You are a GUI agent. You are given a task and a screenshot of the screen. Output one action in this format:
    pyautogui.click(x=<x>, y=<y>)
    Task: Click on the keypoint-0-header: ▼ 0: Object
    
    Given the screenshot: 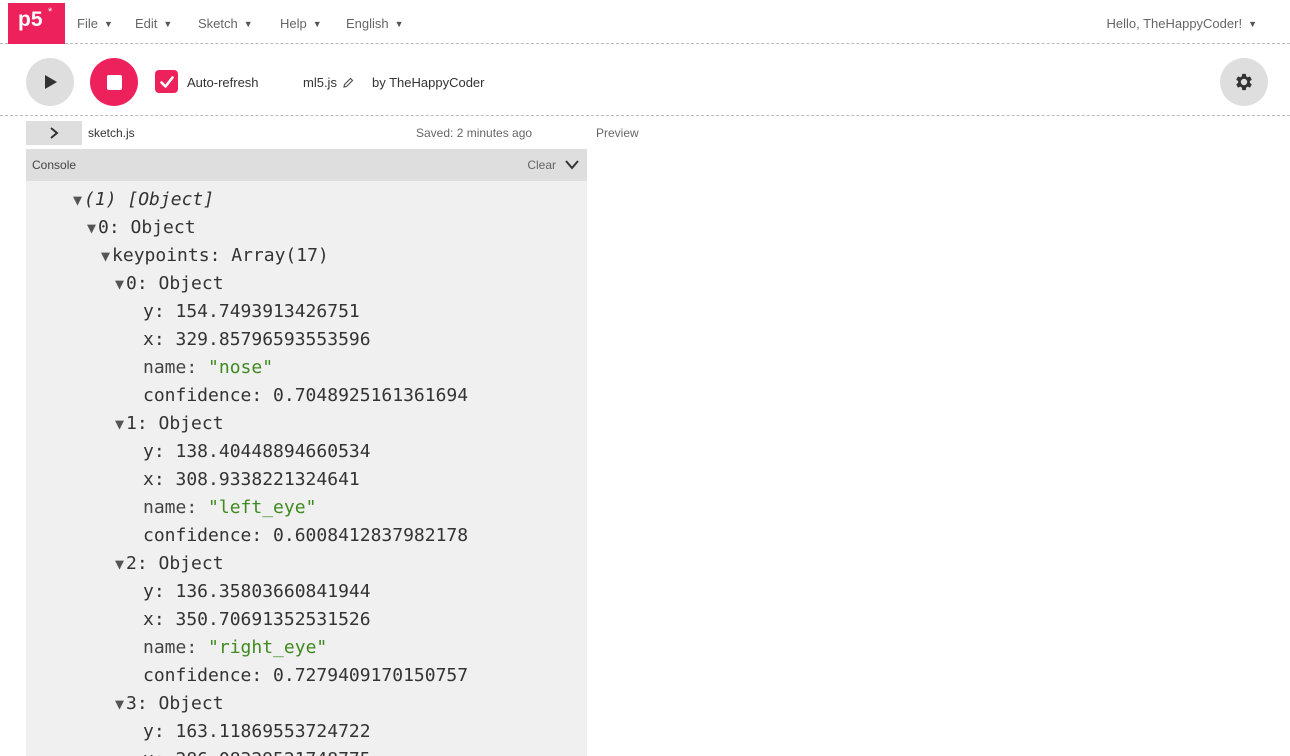 What is the action you would take?
    pyautogui.click(x=169, y=284)
    